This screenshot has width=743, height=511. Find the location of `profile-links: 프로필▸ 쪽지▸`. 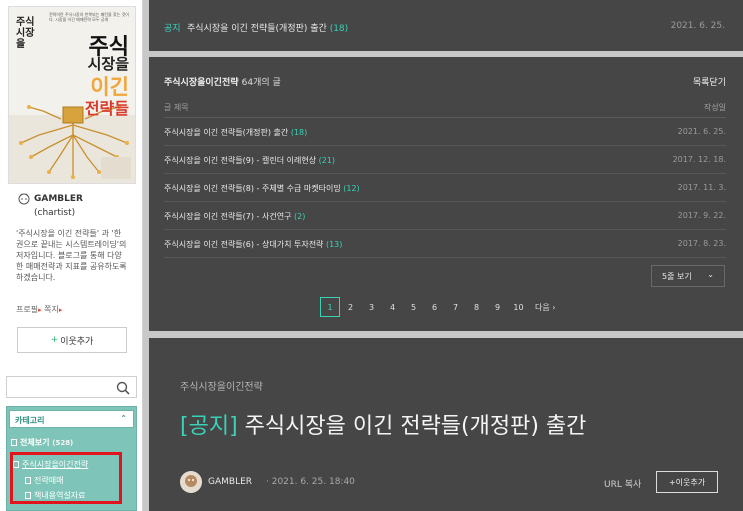

profile-links: 프로필▸ 쪽지▸ is located at coordinates (39, 309).